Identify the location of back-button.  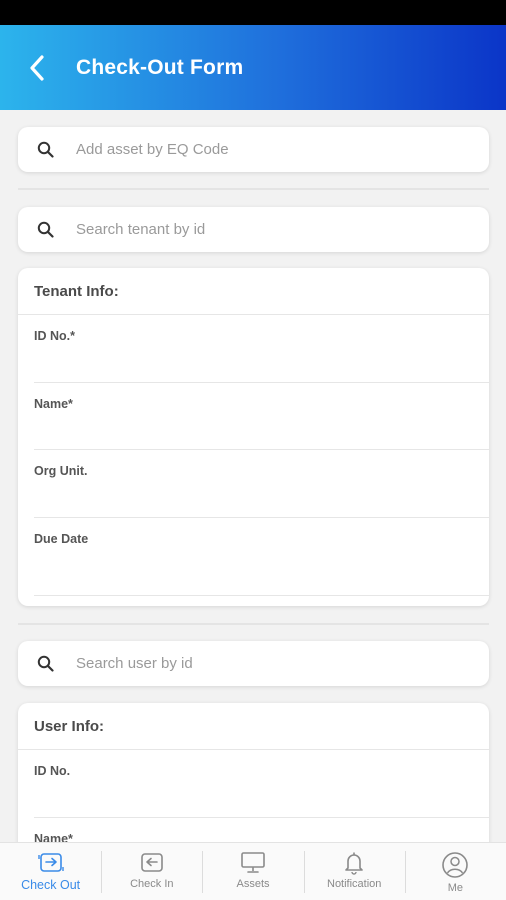
(37, 68).